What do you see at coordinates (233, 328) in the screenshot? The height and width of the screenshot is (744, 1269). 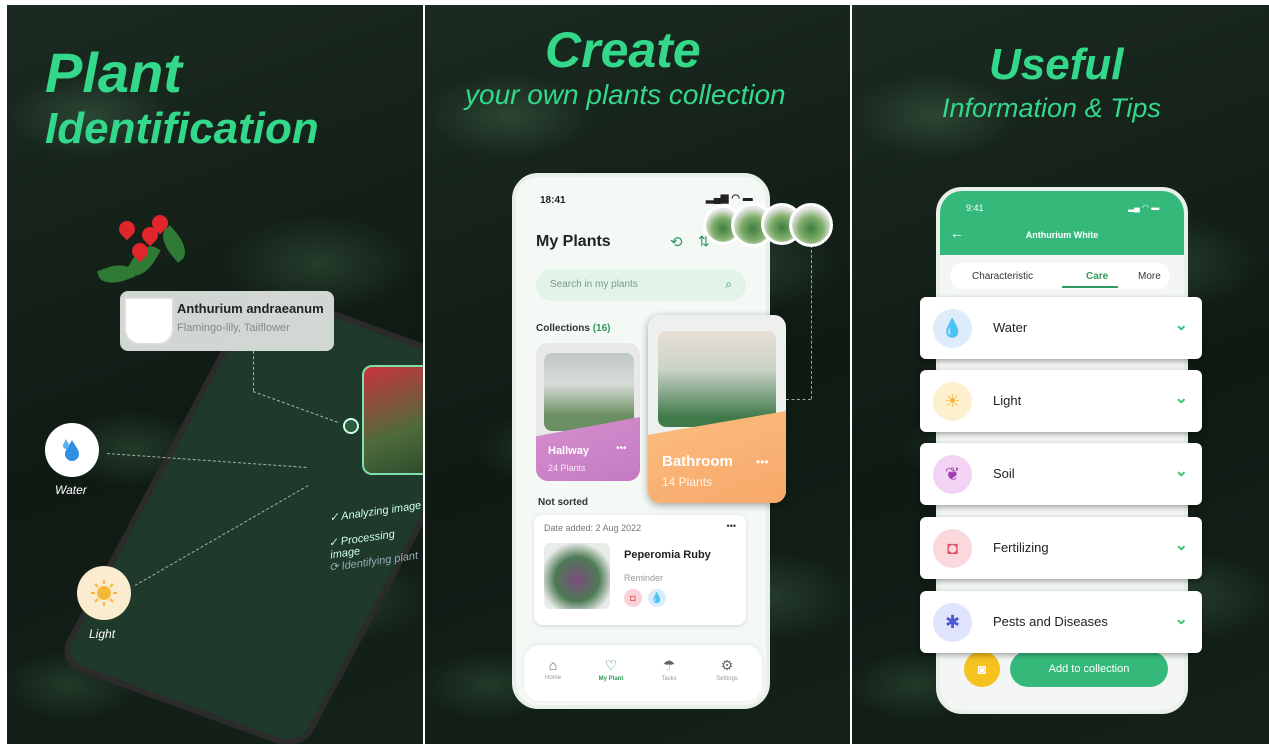 I see `plant-common-names: Flamingo-lily, Tailflower` at bounding box center [233, 328].